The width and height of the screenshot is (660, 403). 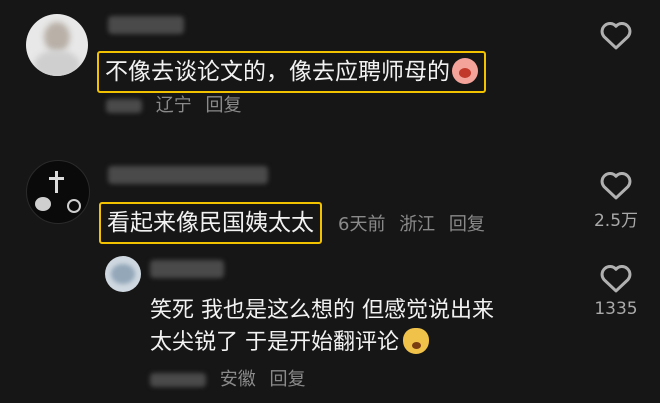 I want to click on timestamp: 6天前, so click(x=362, y=224).